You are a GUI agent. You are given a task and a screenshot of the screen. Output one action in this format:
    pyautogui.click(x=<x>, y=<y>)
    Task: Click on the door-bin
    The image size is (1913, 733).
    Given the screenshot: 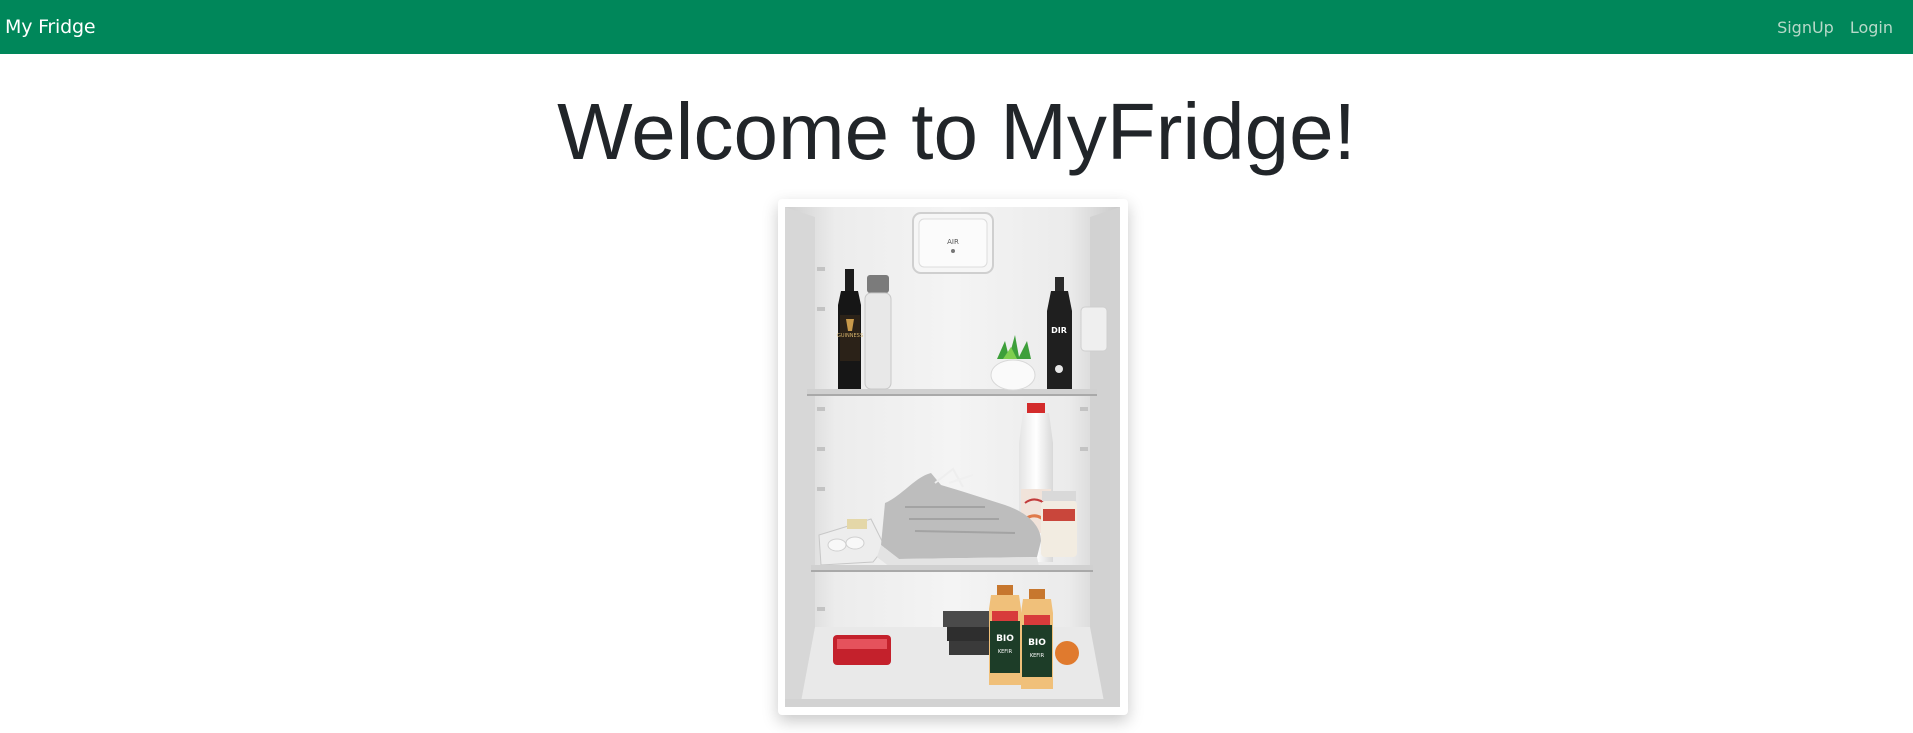 What is the action you would take?
    pyautogui.click(x=1094, y=329)
    